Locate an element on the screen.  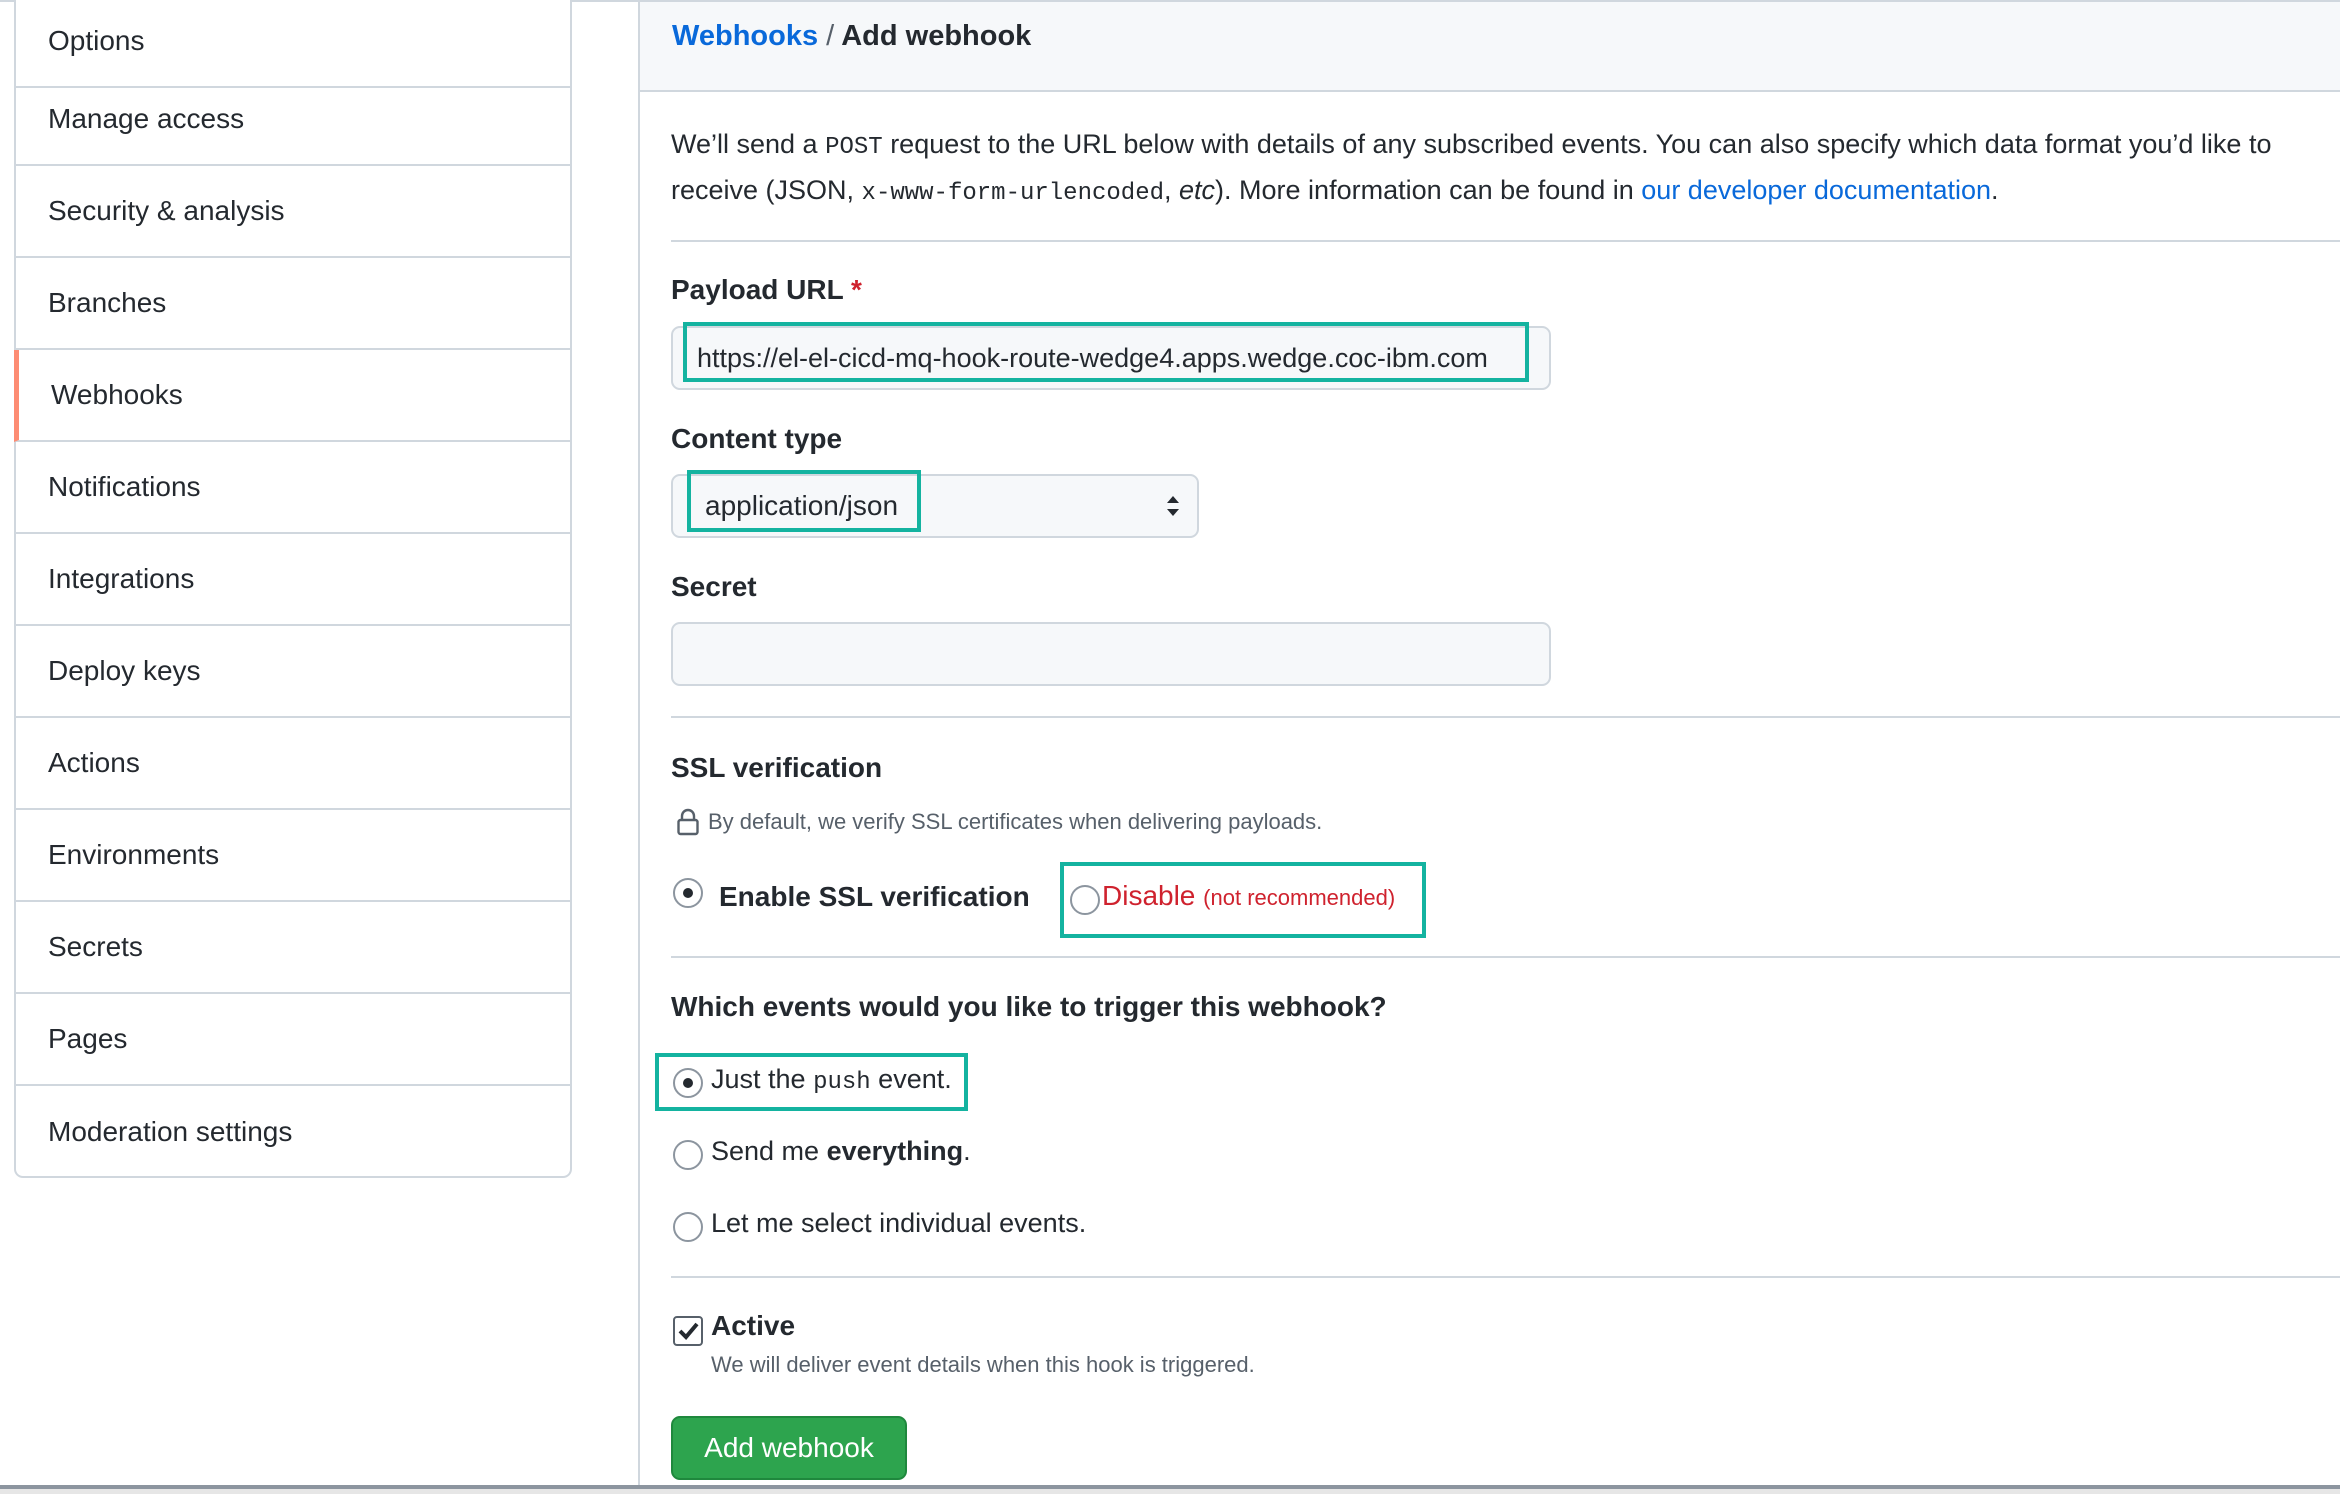
sidebar-item-actions: Actions is located at coordinates (293, 764).